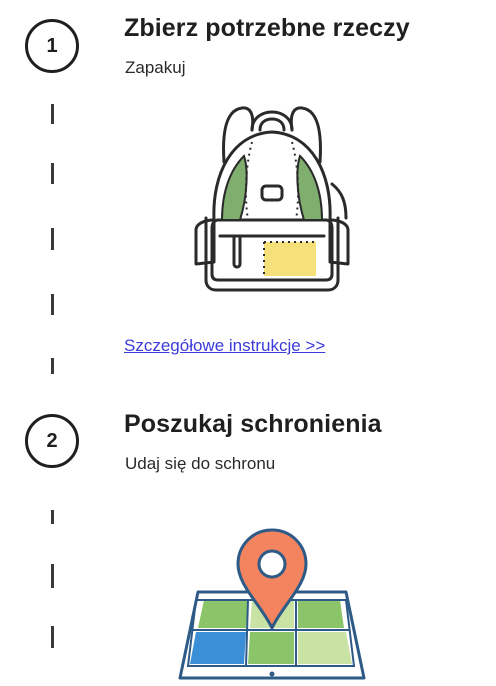 This screenshot has height=686, width=496. Describe the element at coordinates (272, 199) in the screenshot. I see `backpack-icon` at that location.